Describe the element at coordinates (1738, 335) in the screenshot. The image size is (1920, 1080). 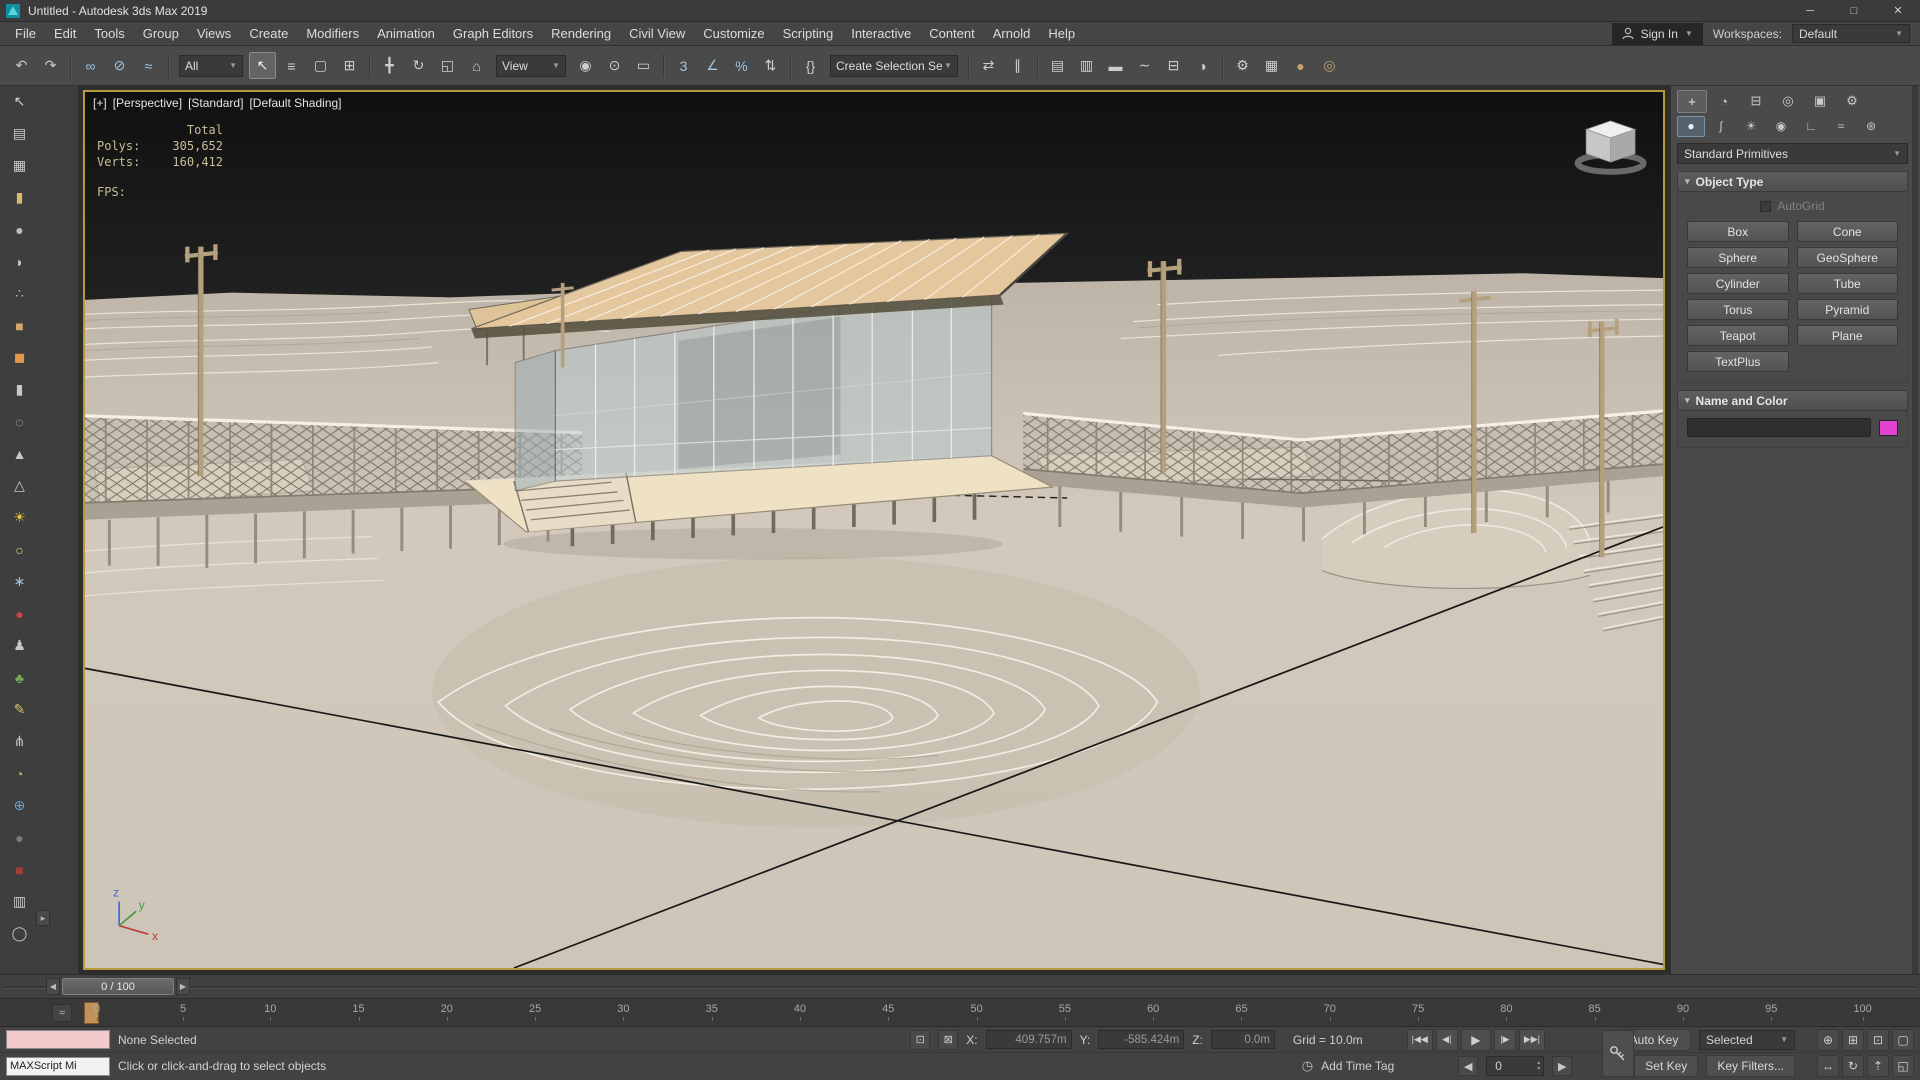
I see `primitive-button-teapot: Teapot` at that location.